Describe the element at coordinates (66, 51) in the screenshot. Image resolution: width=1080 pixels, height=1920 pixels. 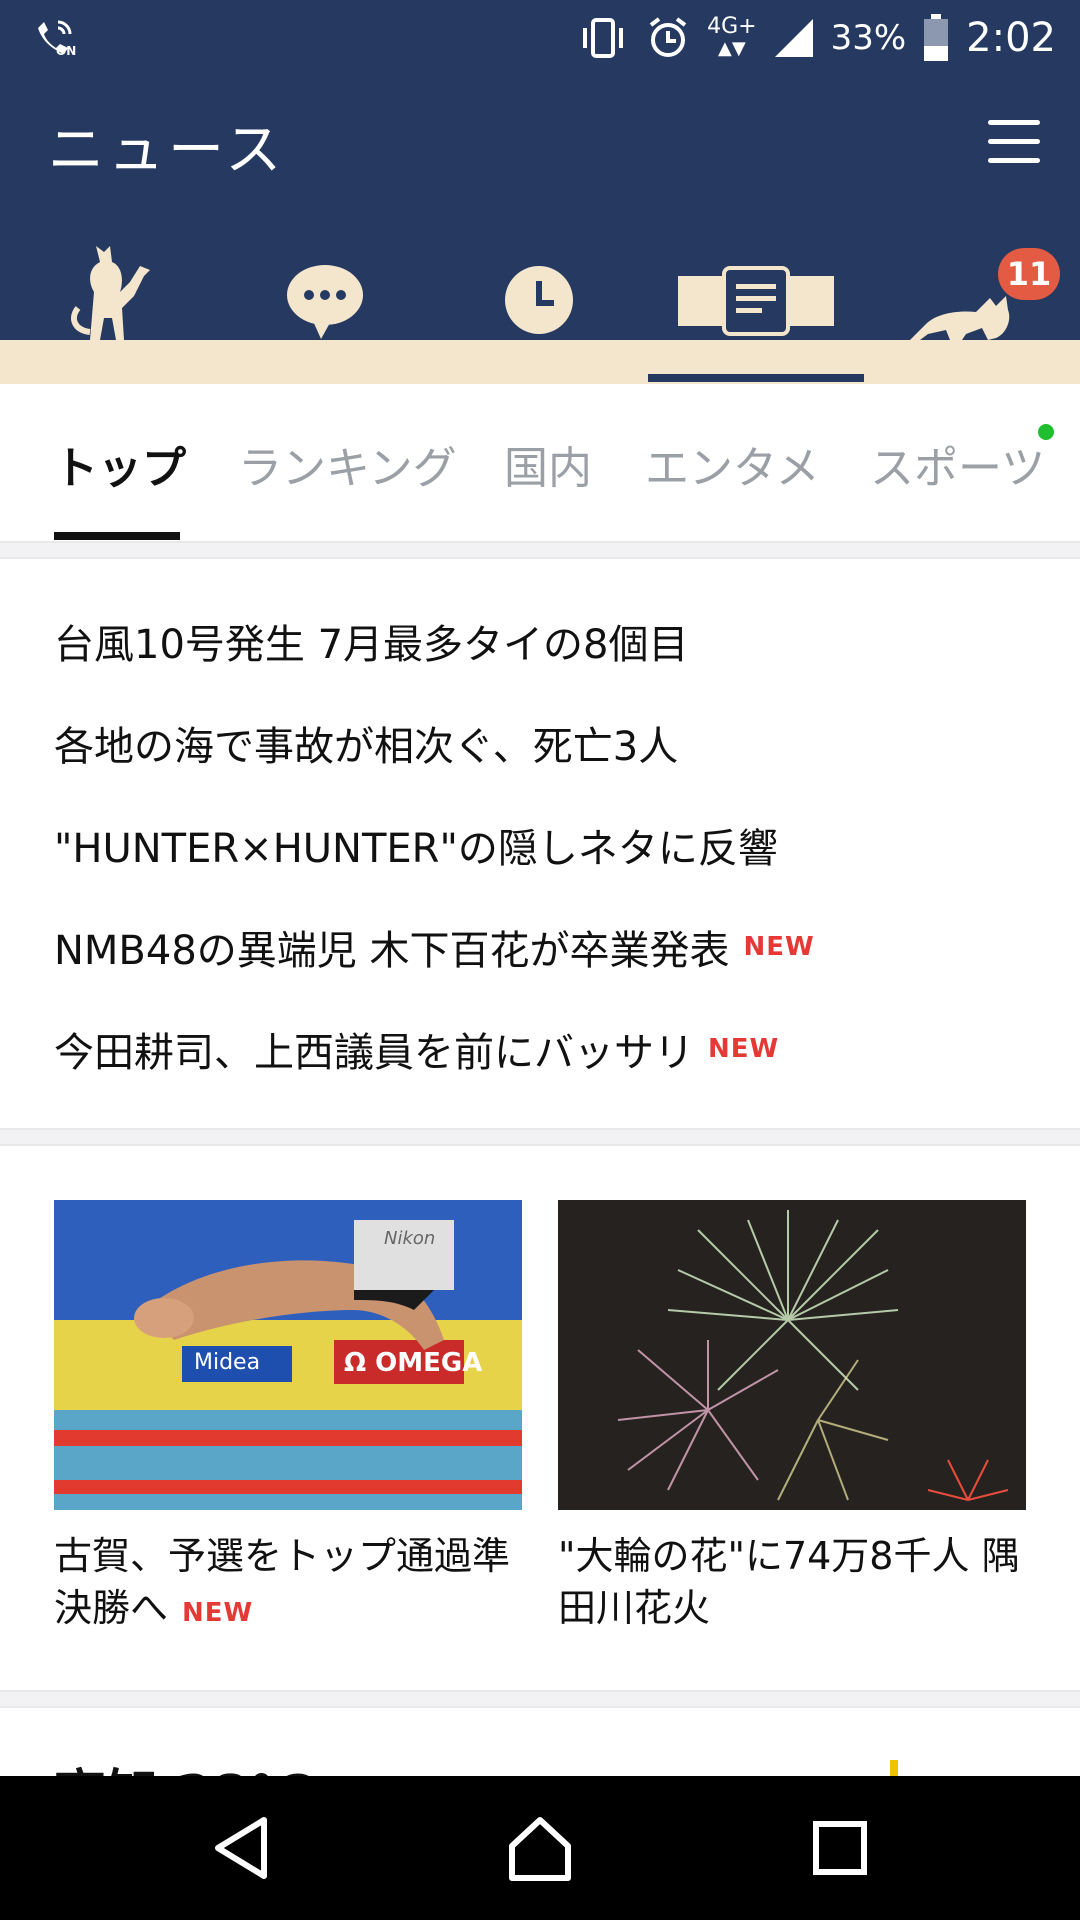
I see `wifi-call-on-label: ON` at that location.